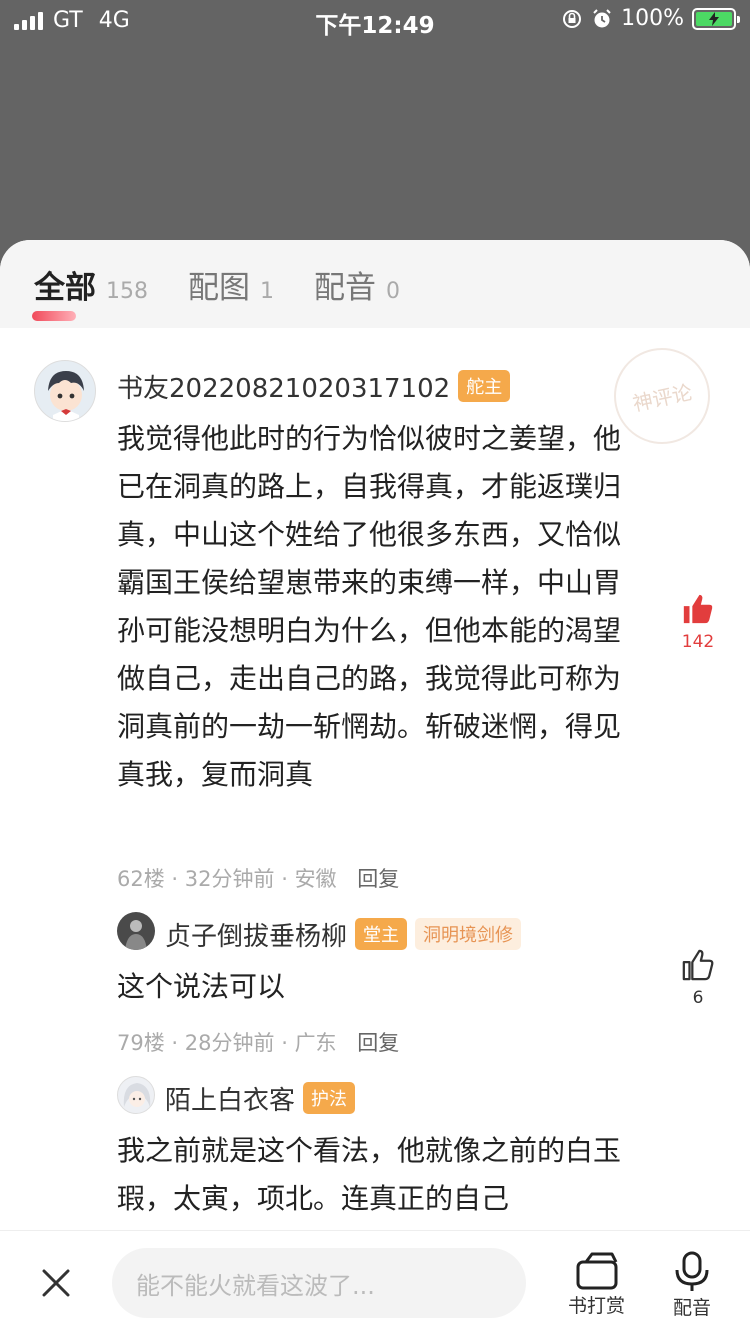 The image size is (750, 1334). I want to click on reply-username: 贞子倒拔垂杨柳 堂主 洞明境剑修, so click(343, 934).